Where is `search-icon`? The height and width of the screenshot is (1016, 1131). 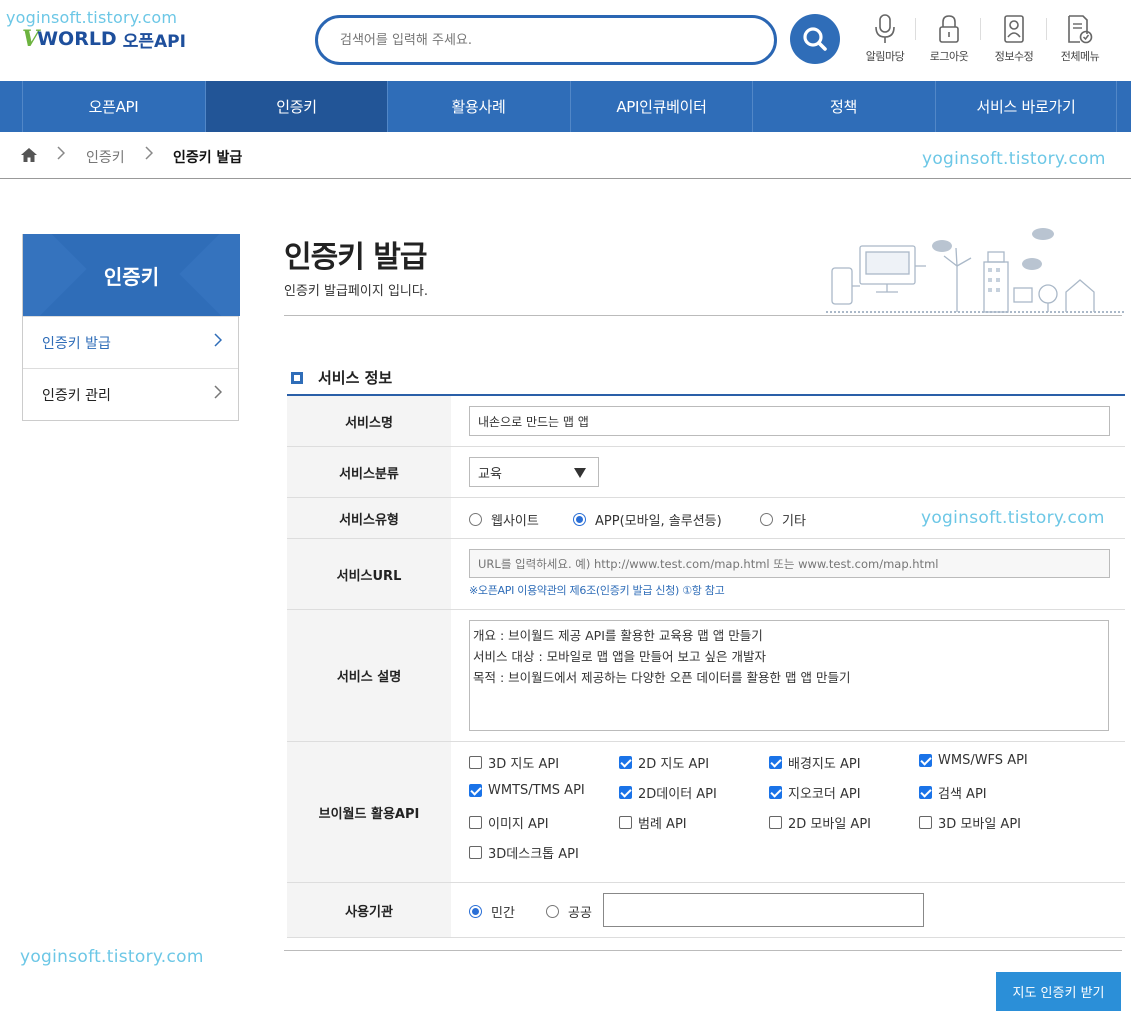 search-icon is located at coordinates (815, 39).